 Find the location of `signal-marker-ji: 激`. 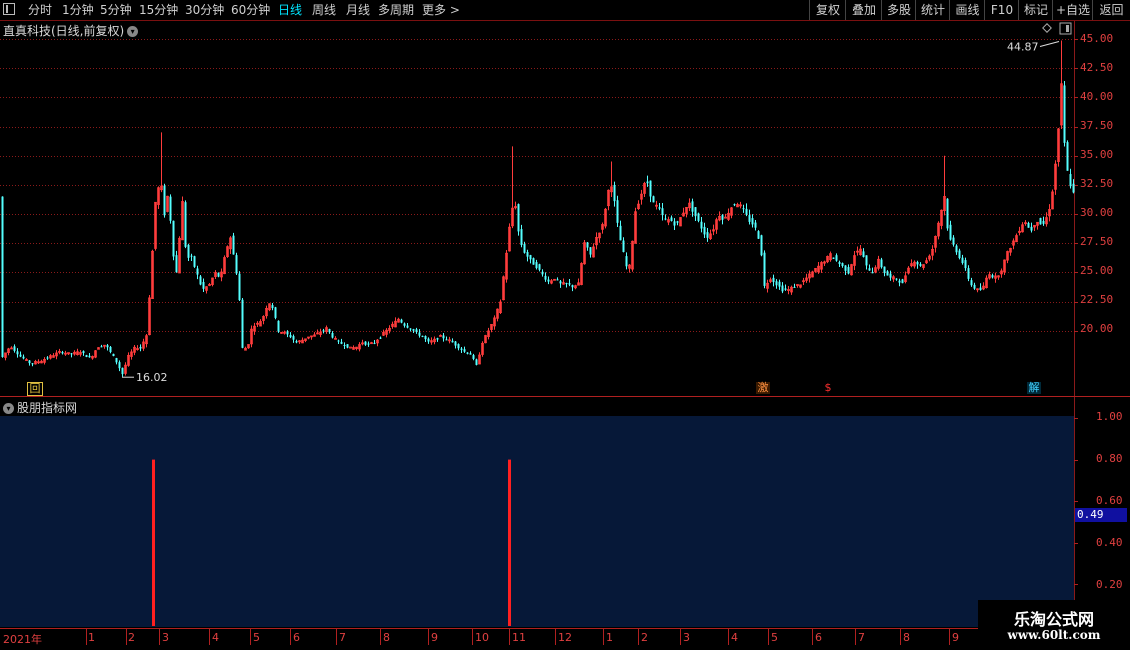

signal-marker-ji: 激 is located at coordinates (763, 388).